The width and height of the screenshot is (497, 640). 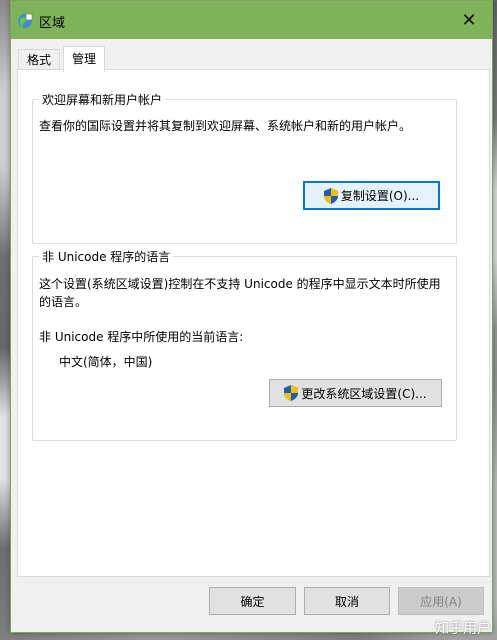 I want to click on ok-button: 确定, so click(x=252, y=601).